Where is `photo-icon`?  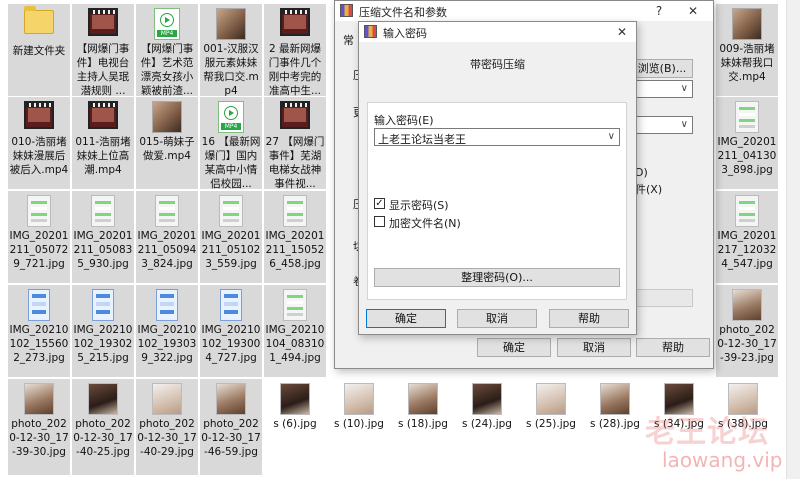
photo-icon is located at coordinates (231, 24).